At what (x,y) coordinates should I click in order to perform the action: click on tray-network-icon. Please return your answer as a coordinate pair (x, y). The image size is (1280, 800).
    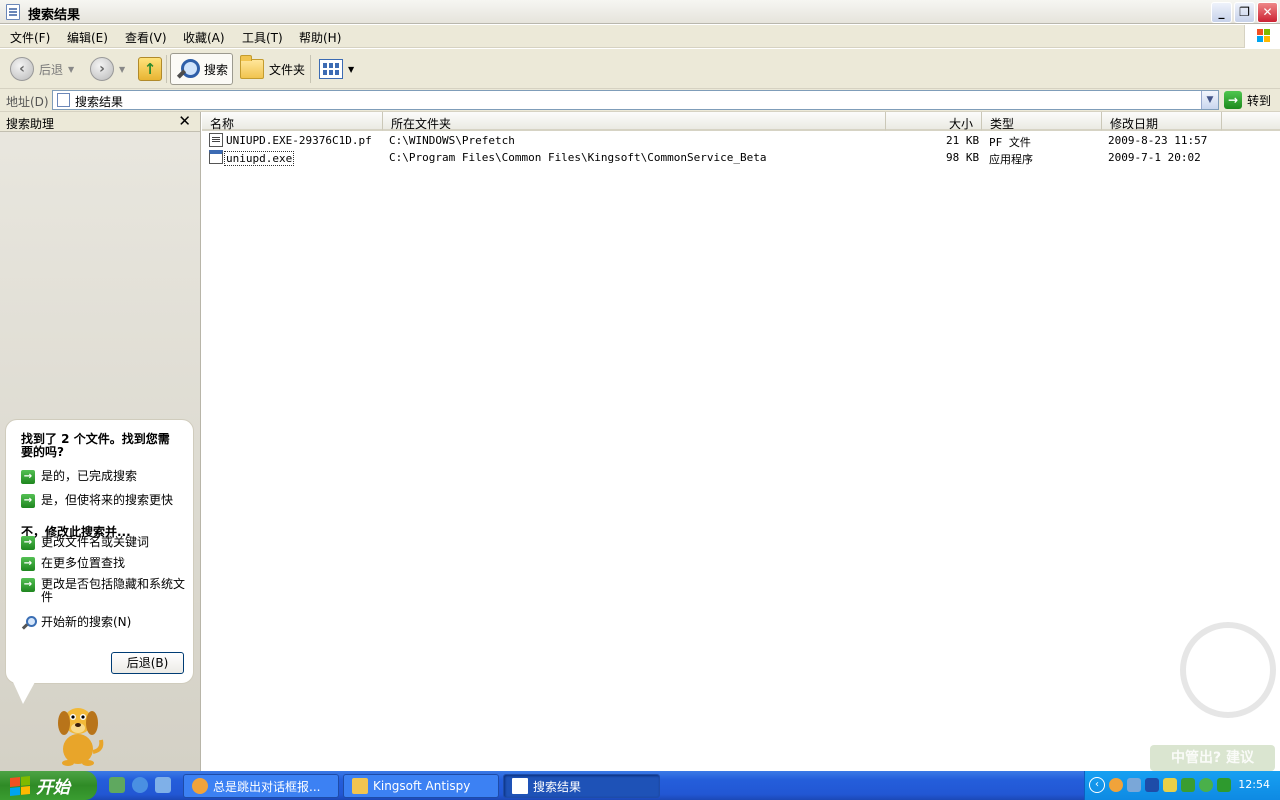
    Looking at the image, I should click on (1134, 785).